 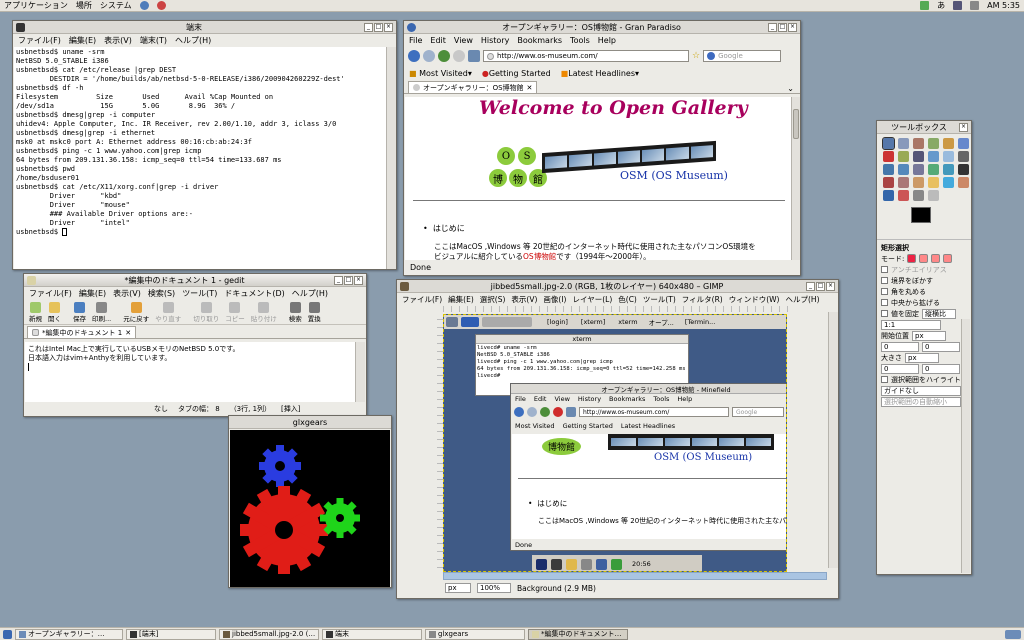 I want to click on gimp-vscroll, so click(x=833, y=440).